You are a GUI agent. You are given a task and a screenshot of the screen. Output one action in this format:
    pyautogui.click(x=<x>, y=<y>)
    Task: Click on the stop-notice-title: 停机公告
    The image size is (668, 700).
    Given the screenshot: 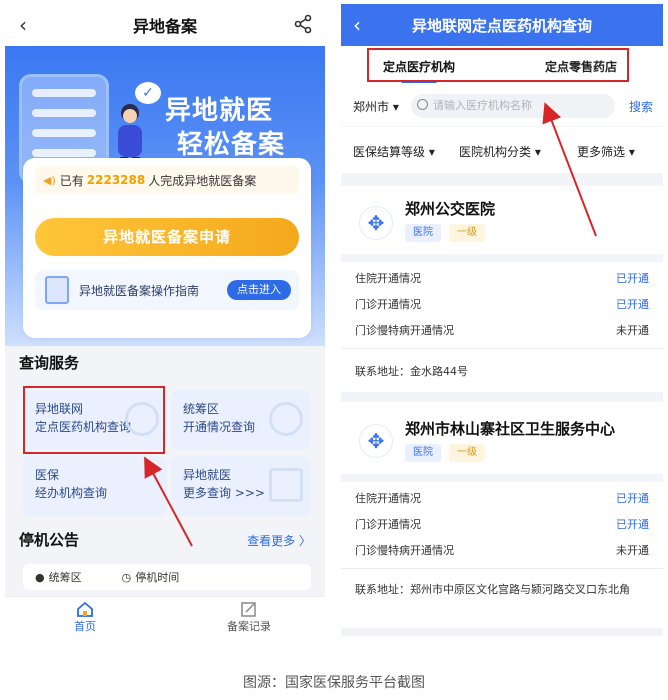 What is the action you would take?
    pyautogui.click(x=49, y=540)
    